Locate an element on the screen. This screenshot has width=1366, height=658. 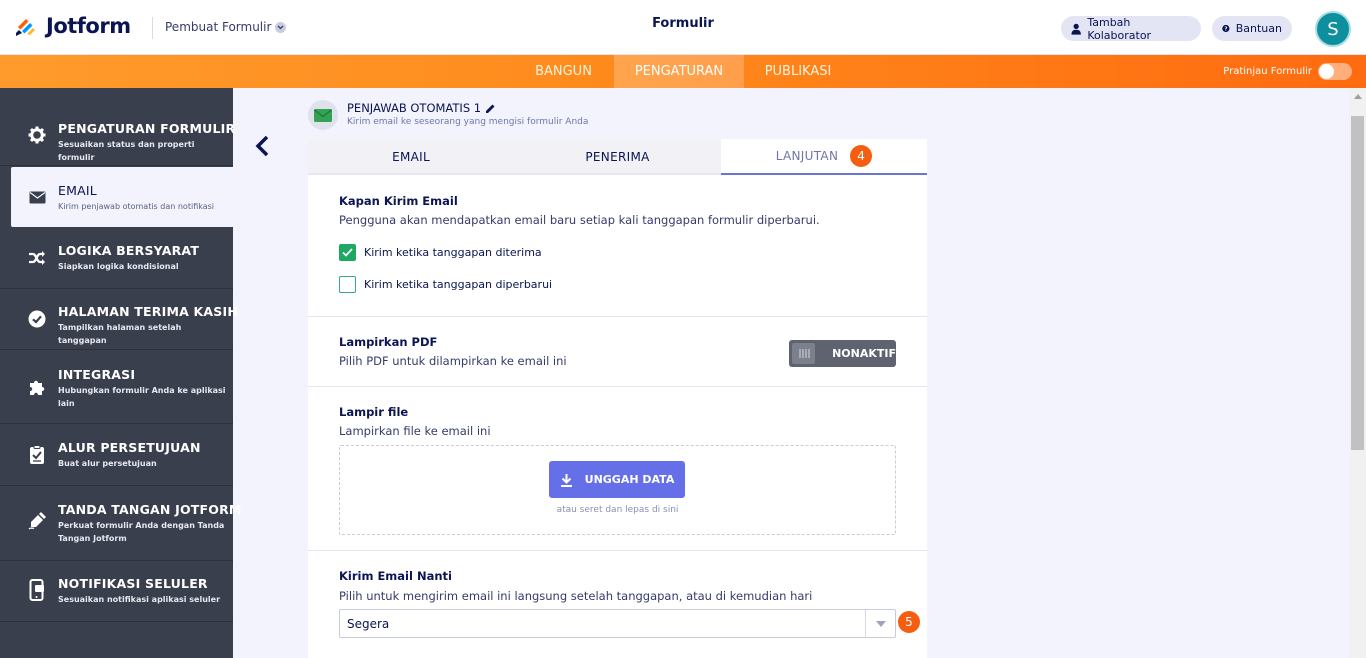
send-on-receive-label: Kirim ketika tanggapan diterima is located at coordinates (453, 252).